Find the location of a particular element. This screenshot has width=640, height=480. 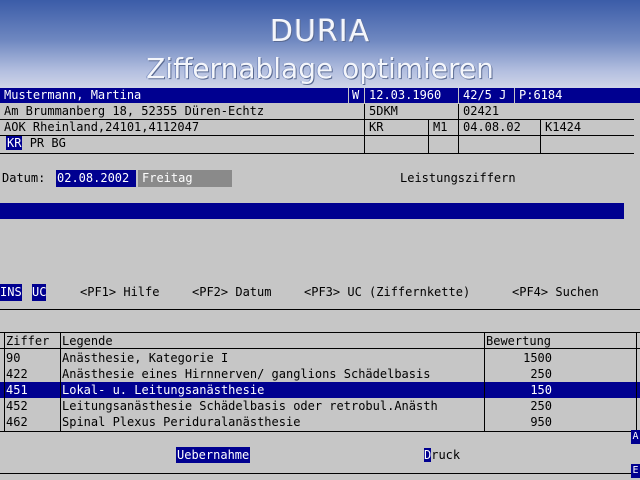

uc-mode: UC is located at coordinates (39, 292).